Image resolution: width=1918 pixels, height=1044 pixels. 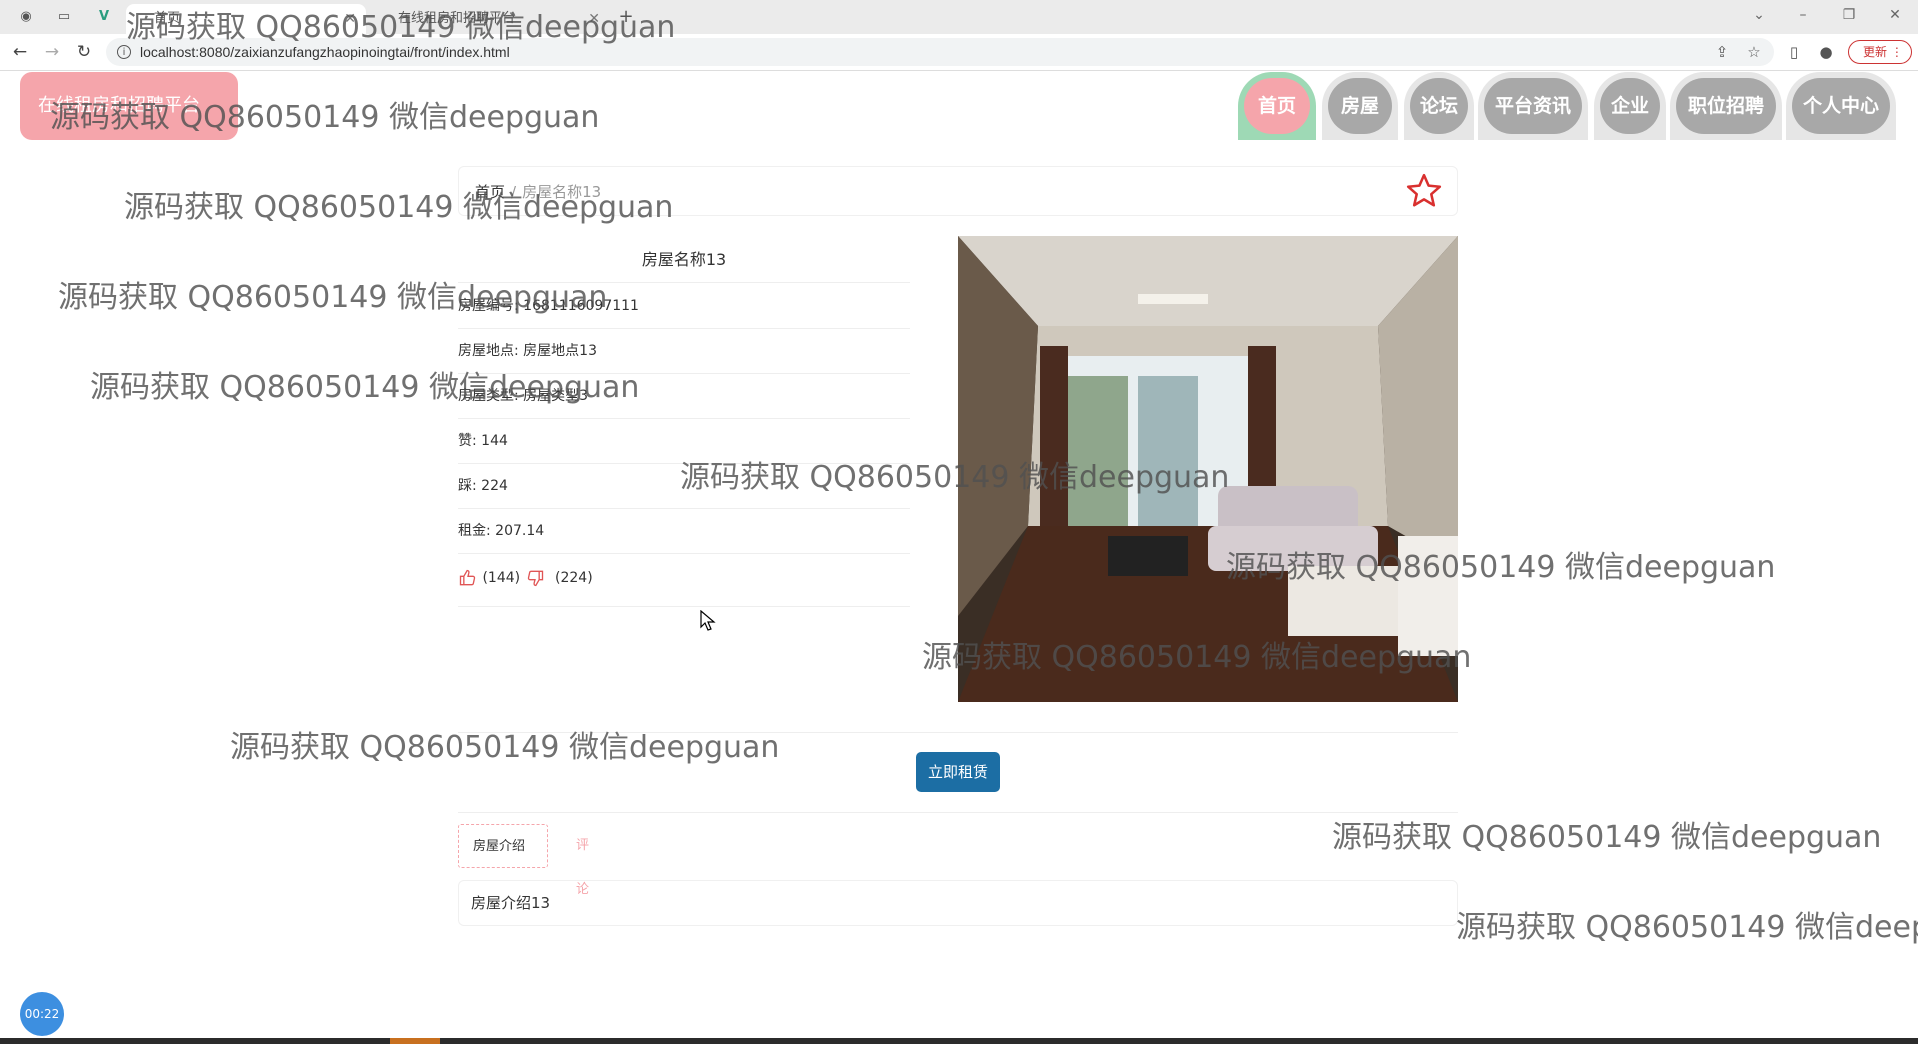 I want to click on favorite-star-icon, so click(x=1424, y=191).